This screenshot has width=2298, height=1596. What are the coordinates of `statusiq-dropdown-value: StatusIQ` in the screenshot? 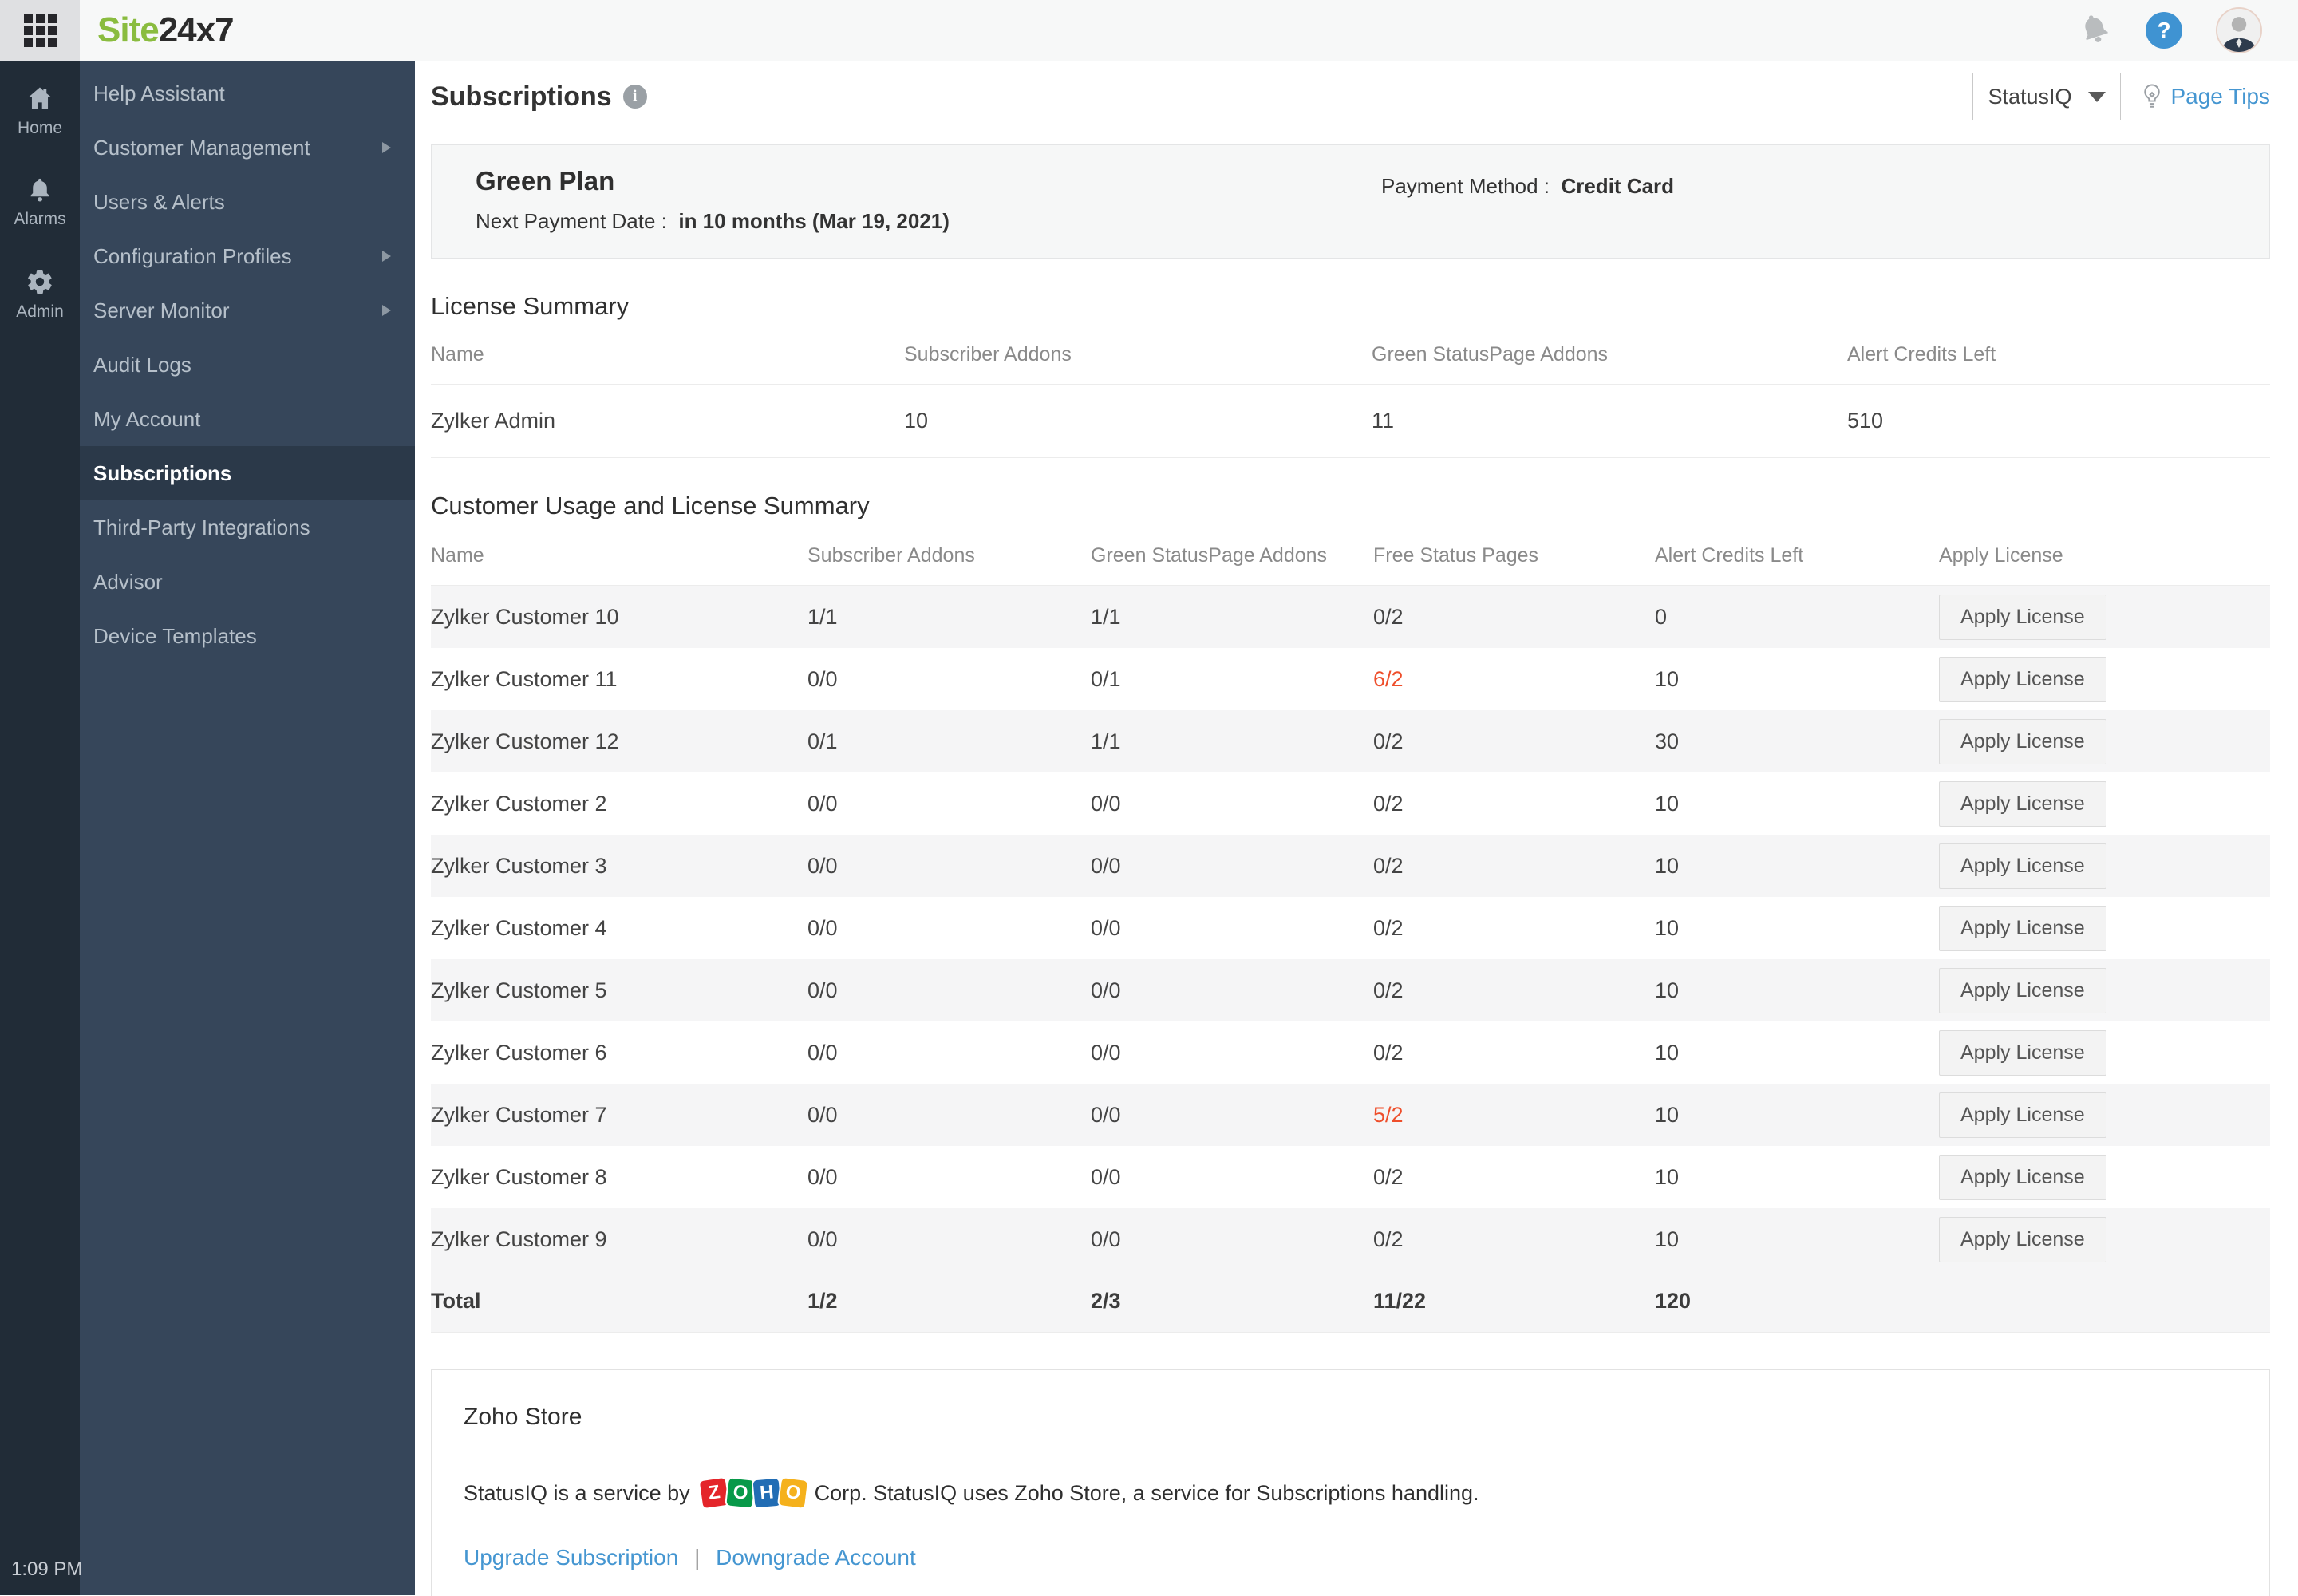 It's located at (2030, 96).